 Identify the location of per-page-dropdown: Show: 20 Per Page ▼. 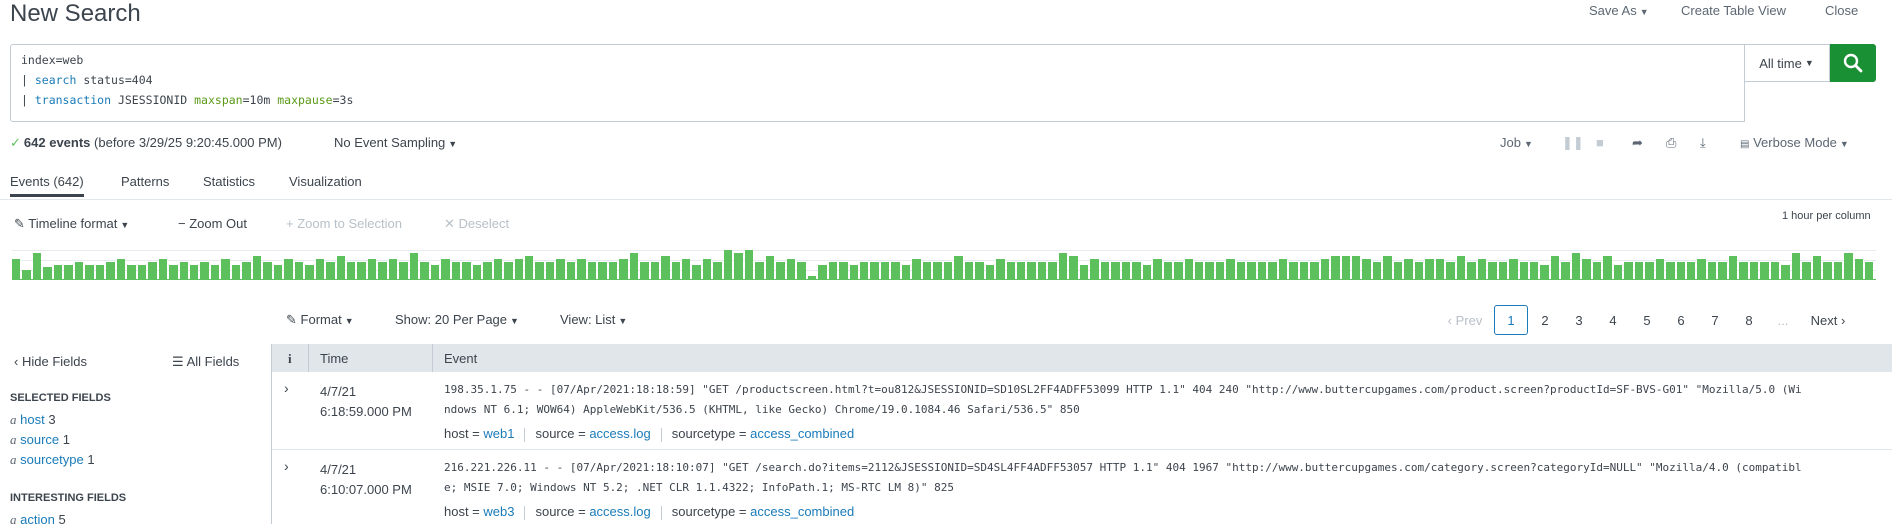
(457, 319).